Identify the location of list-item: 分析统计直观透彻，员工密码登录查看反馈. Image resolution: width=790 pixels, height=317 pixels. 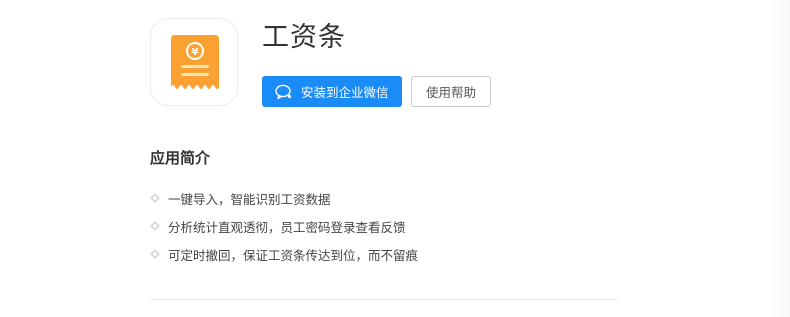
(284, 226).